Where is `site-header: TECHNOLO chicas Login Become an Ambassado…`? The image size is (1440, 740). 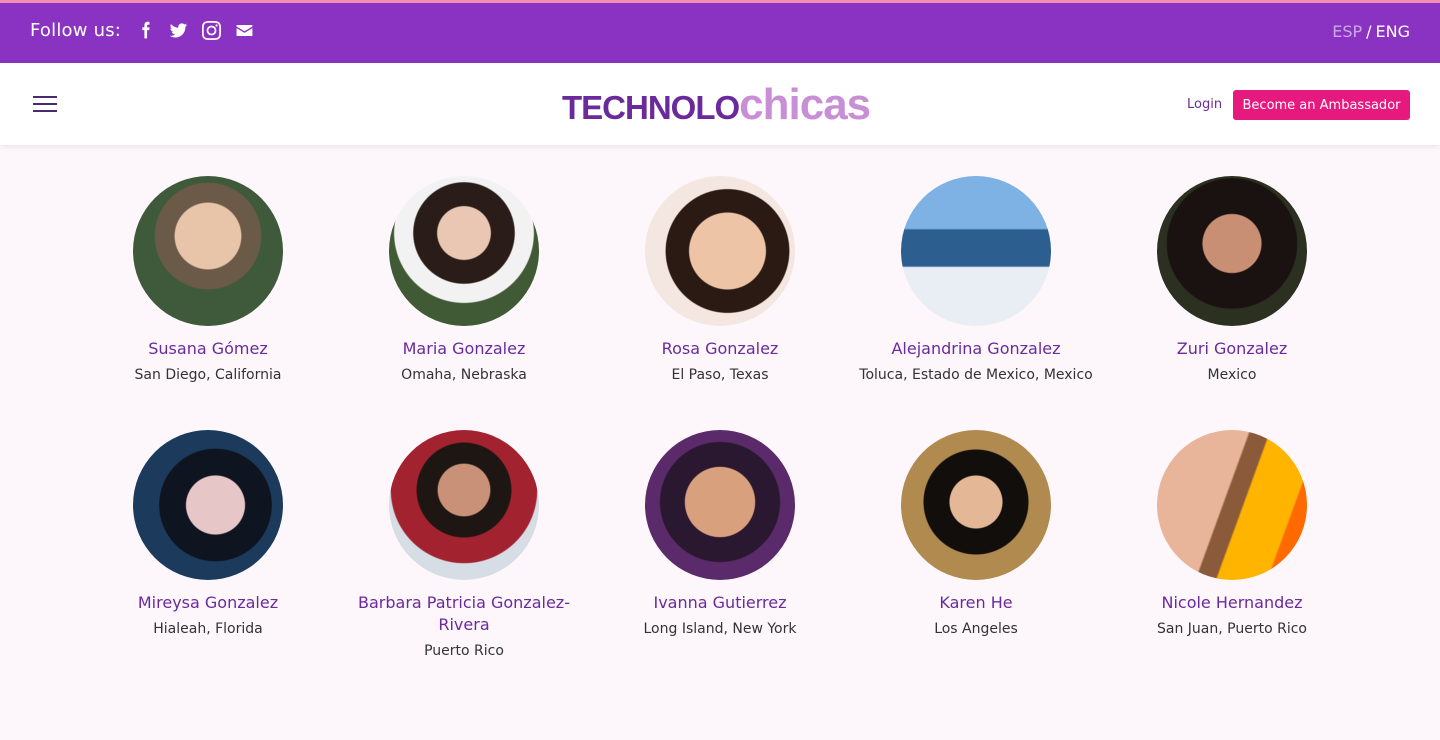
site-header: TECHNOLO chicas Login Become an Ambassado… is located at coordinates (720, 104).